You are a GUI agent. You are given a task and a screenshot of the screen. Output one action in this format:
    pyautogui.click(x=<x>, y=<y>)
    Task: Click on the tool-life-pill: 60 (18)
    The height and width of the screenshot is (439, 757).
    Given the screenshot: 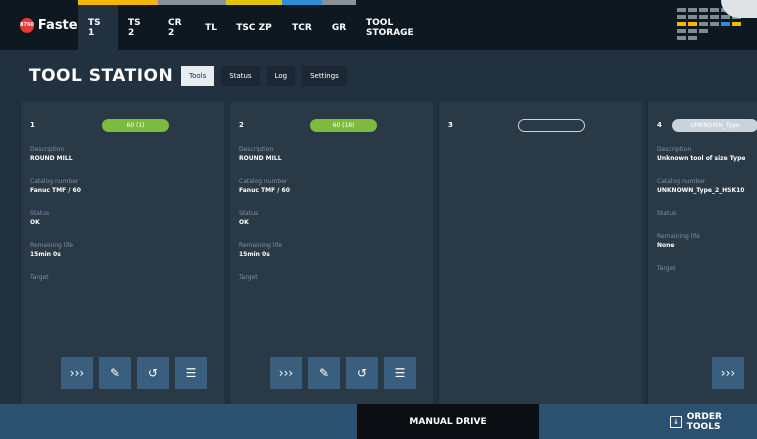 What is the action you would take?
    pyautogui.click(x=343, y=125)
    